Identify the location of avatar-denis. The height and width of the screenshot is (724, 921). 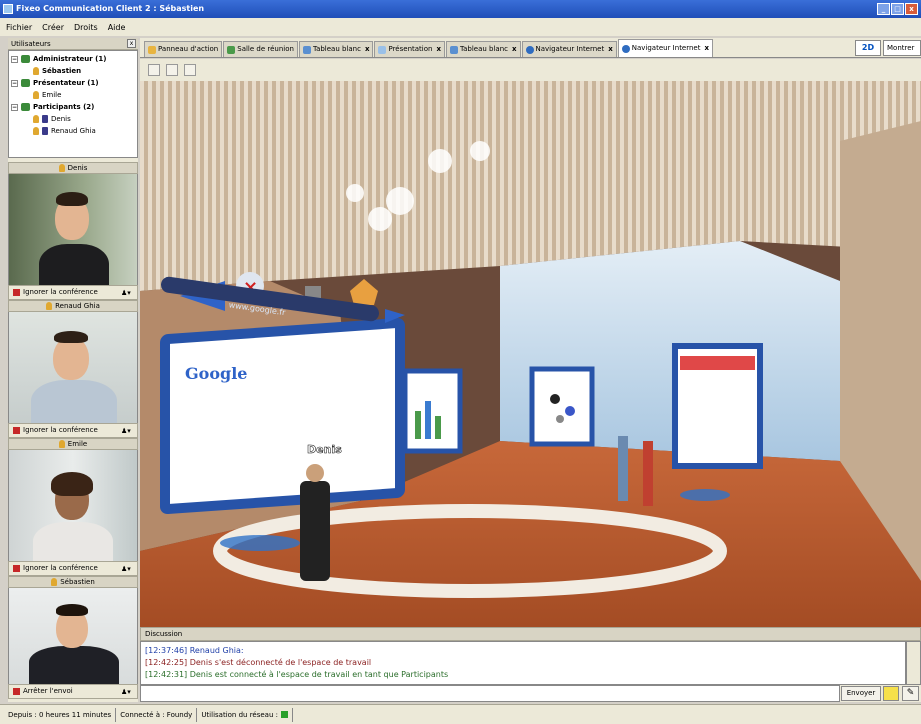
(315, 531).